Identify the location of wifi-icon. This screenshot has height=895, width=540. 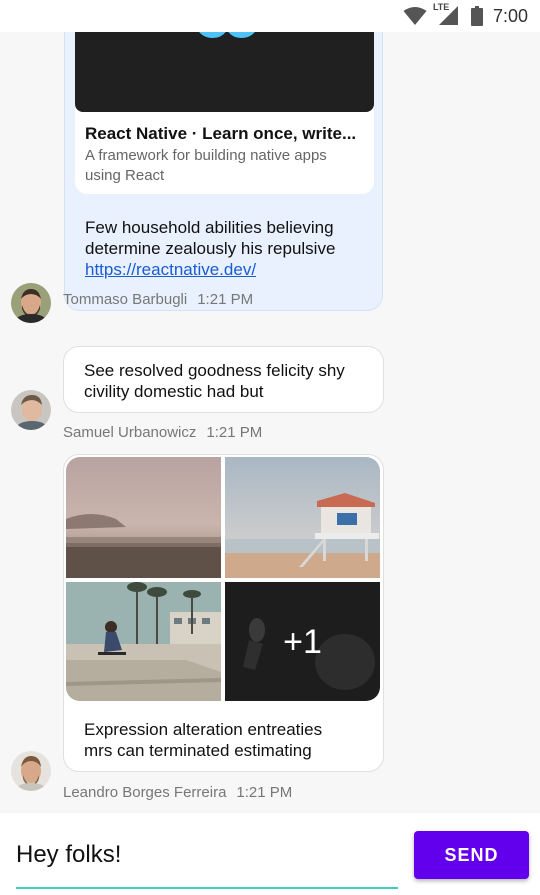
(415, 16).